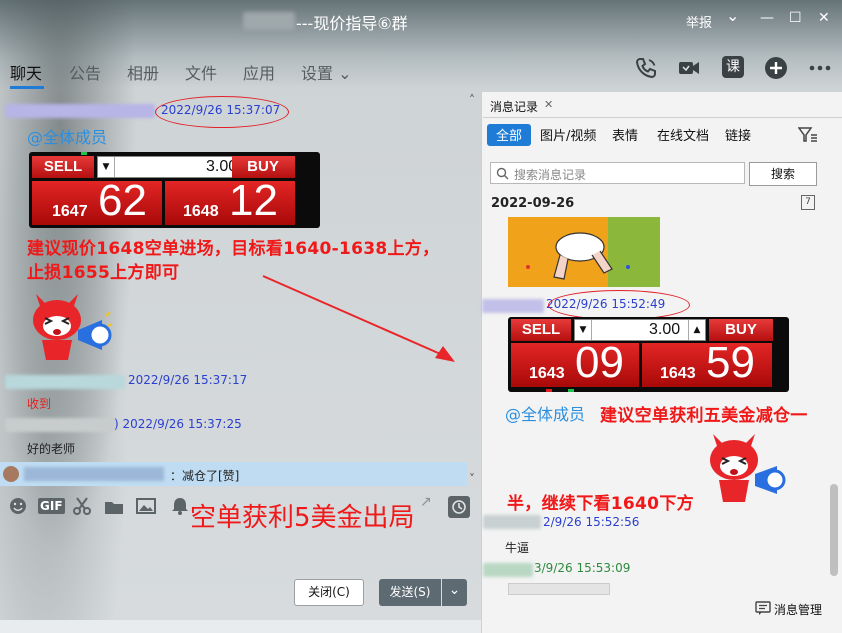 This screenshot has height=633, width=842. Describe the element at coordinates (51, 449) in the screenshot. I see `message-text: 好的老师` at that location.